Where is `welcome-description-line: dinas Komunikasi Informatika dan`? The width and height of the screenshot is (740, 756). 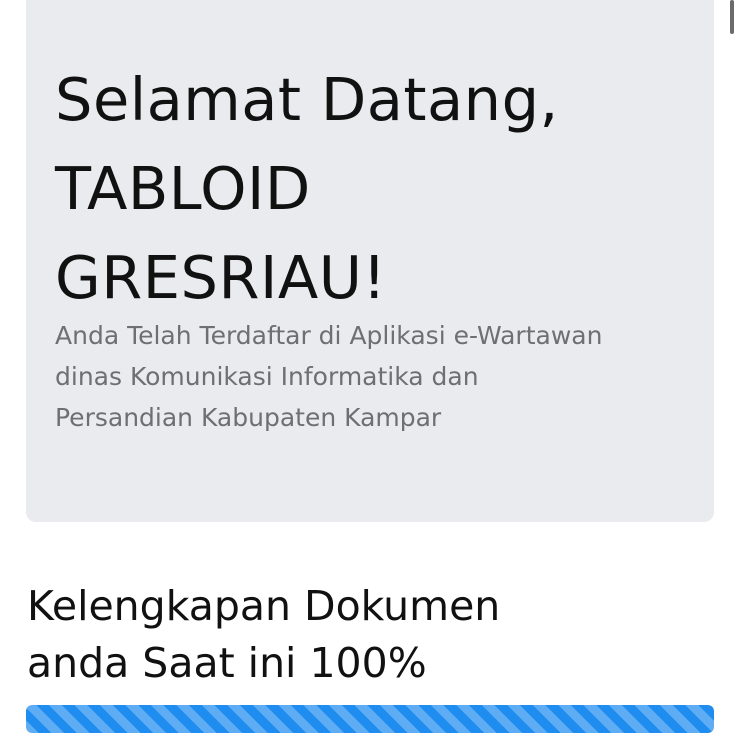
welcome-description-line: dinas Komunikasi Informatika dan is located at coordinates (267, 376).